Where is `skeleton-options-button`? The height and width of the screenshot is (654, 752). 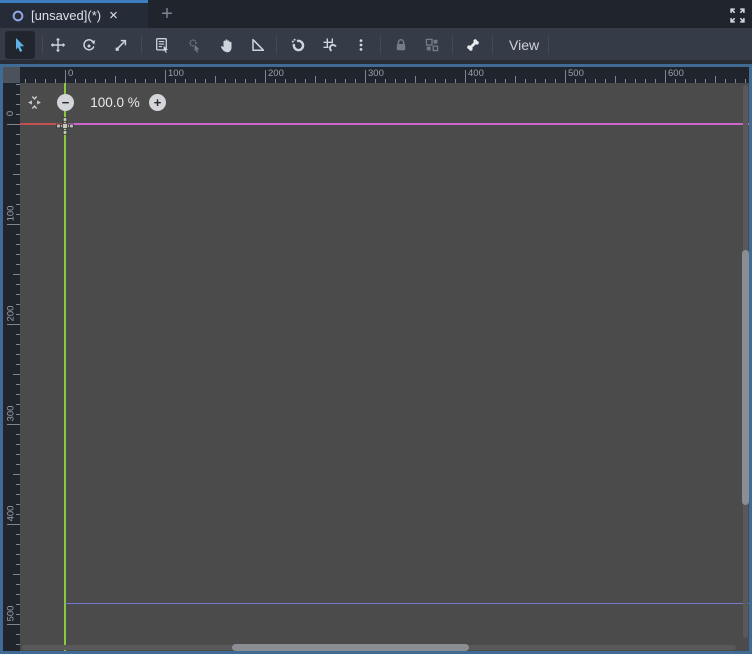 skeleton-options-button is located at coordinates (473, 45).